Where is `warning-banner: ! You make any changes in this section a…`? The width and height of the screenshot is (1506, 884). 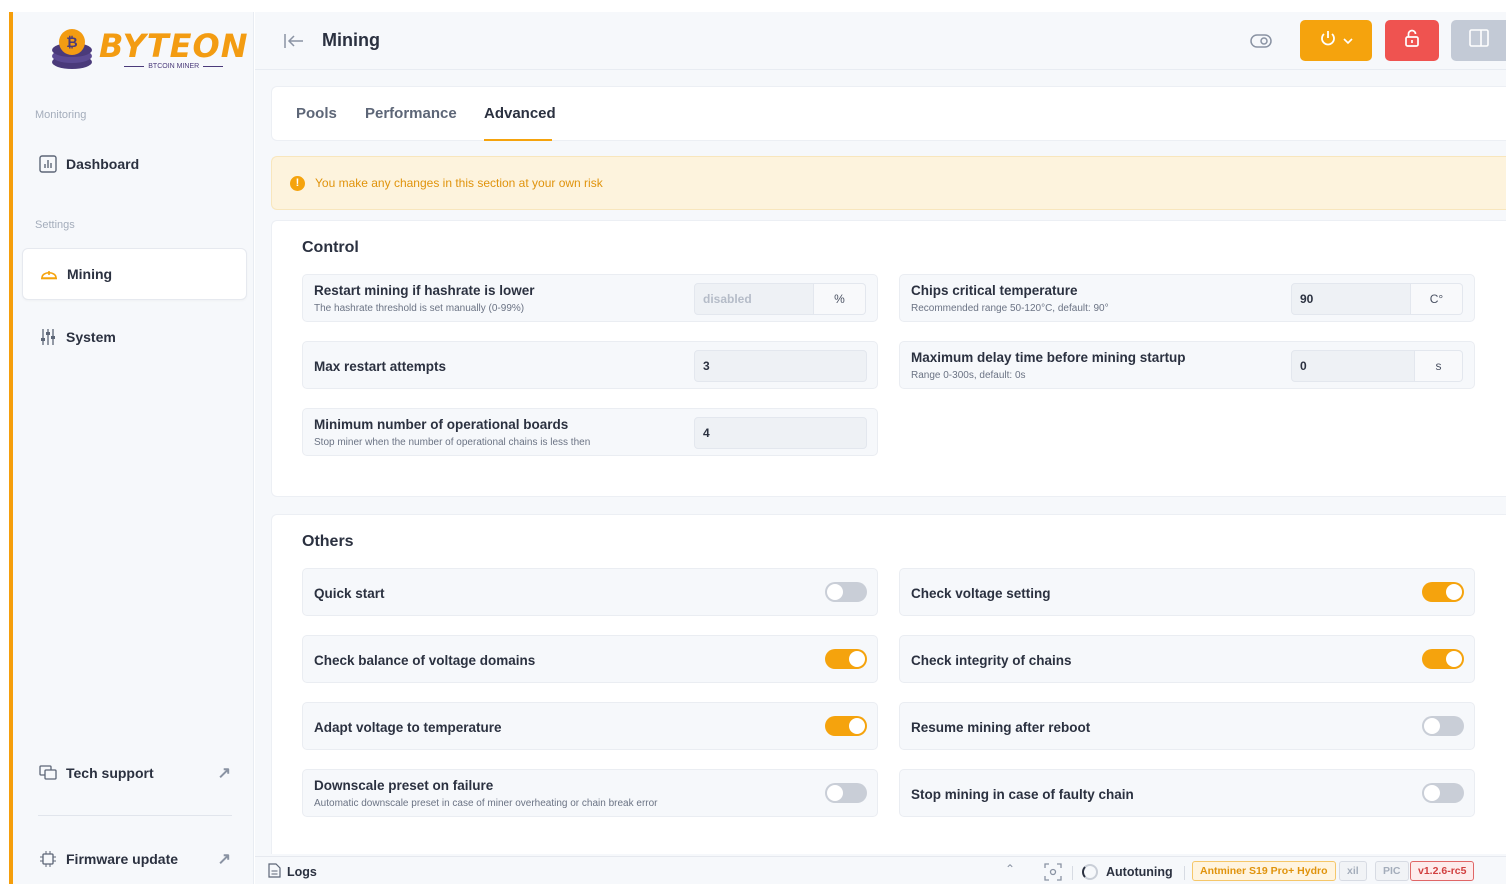 warning-banner: ! You make any changes in this section a… is located at coordinates (888, 183).